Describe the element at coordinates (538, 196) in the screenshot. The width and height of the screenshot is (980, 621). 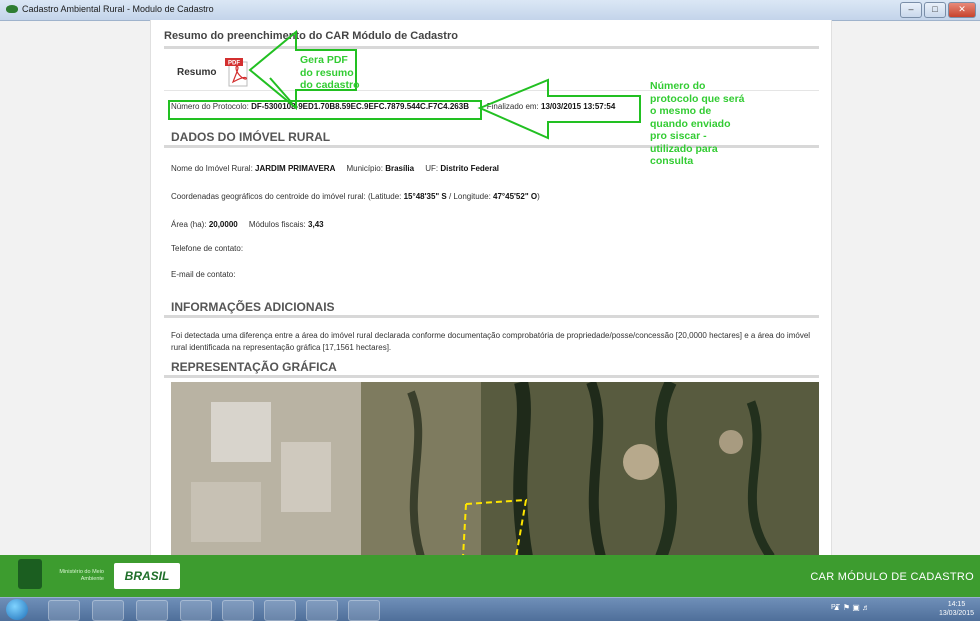
I see `coord-end: )` at that location.